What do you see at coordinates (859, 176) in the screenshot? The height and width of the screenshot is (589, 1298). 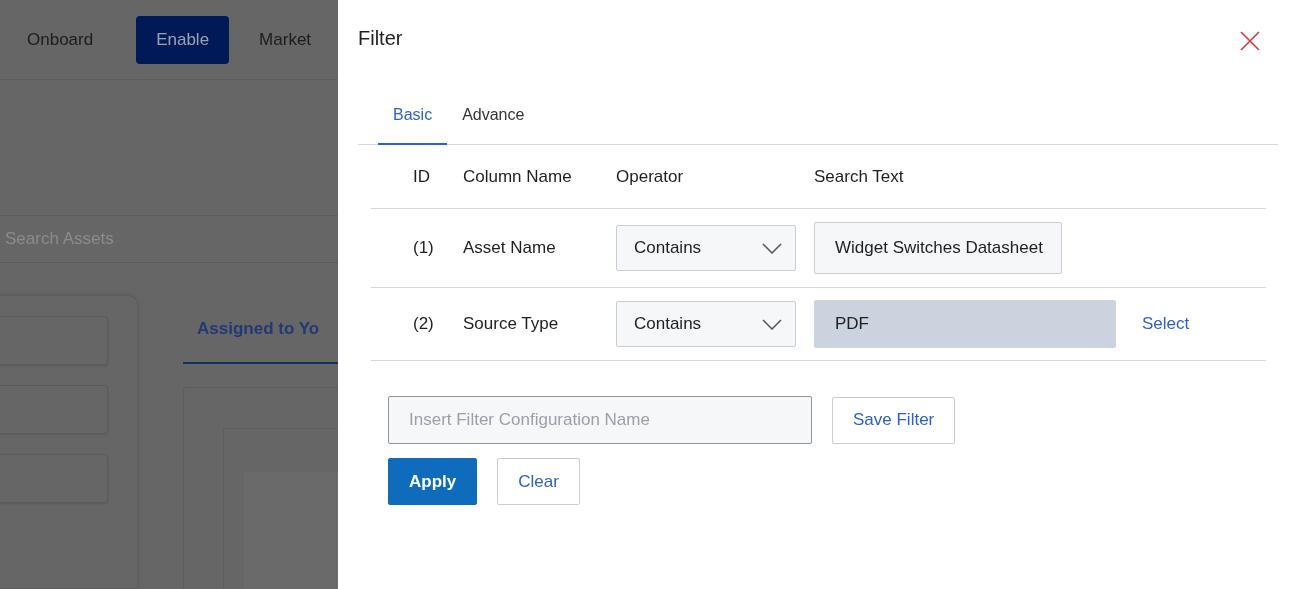 I see `column-header: Search Text` at bounding box center [859, 176].